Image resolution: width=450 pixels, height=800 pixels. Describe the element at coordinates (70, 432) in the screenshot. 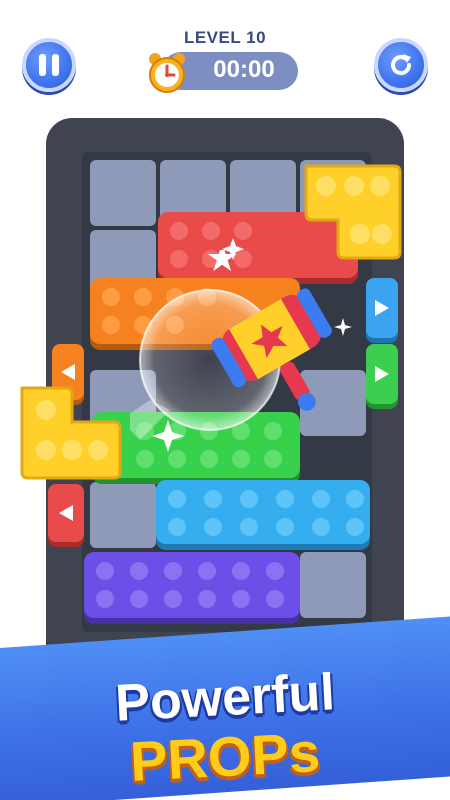

I see `yellow-brick-left` at that location.